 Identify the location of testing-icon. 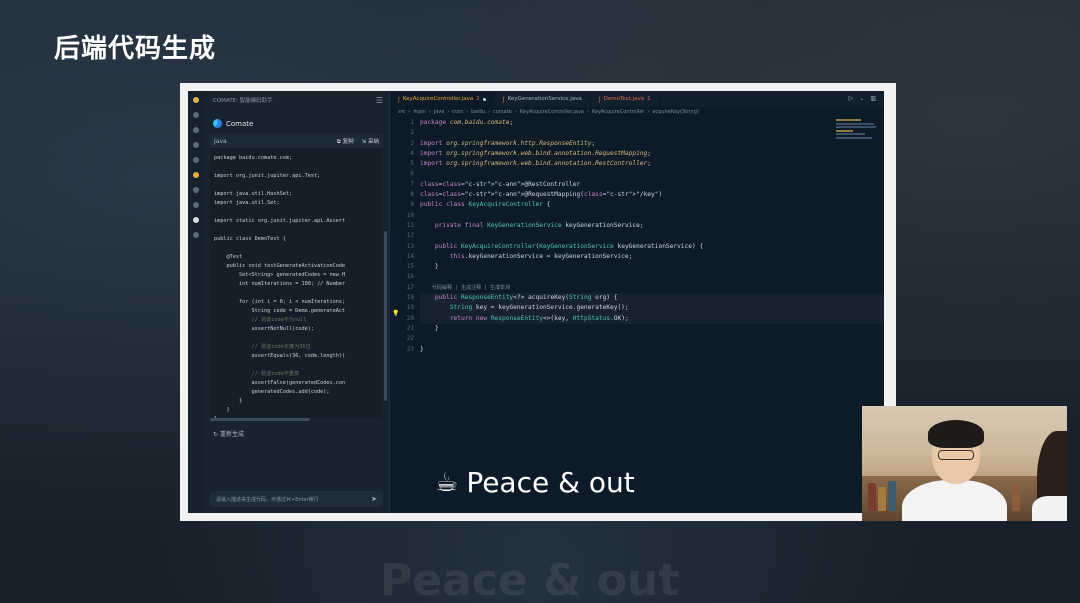
(196, 205).